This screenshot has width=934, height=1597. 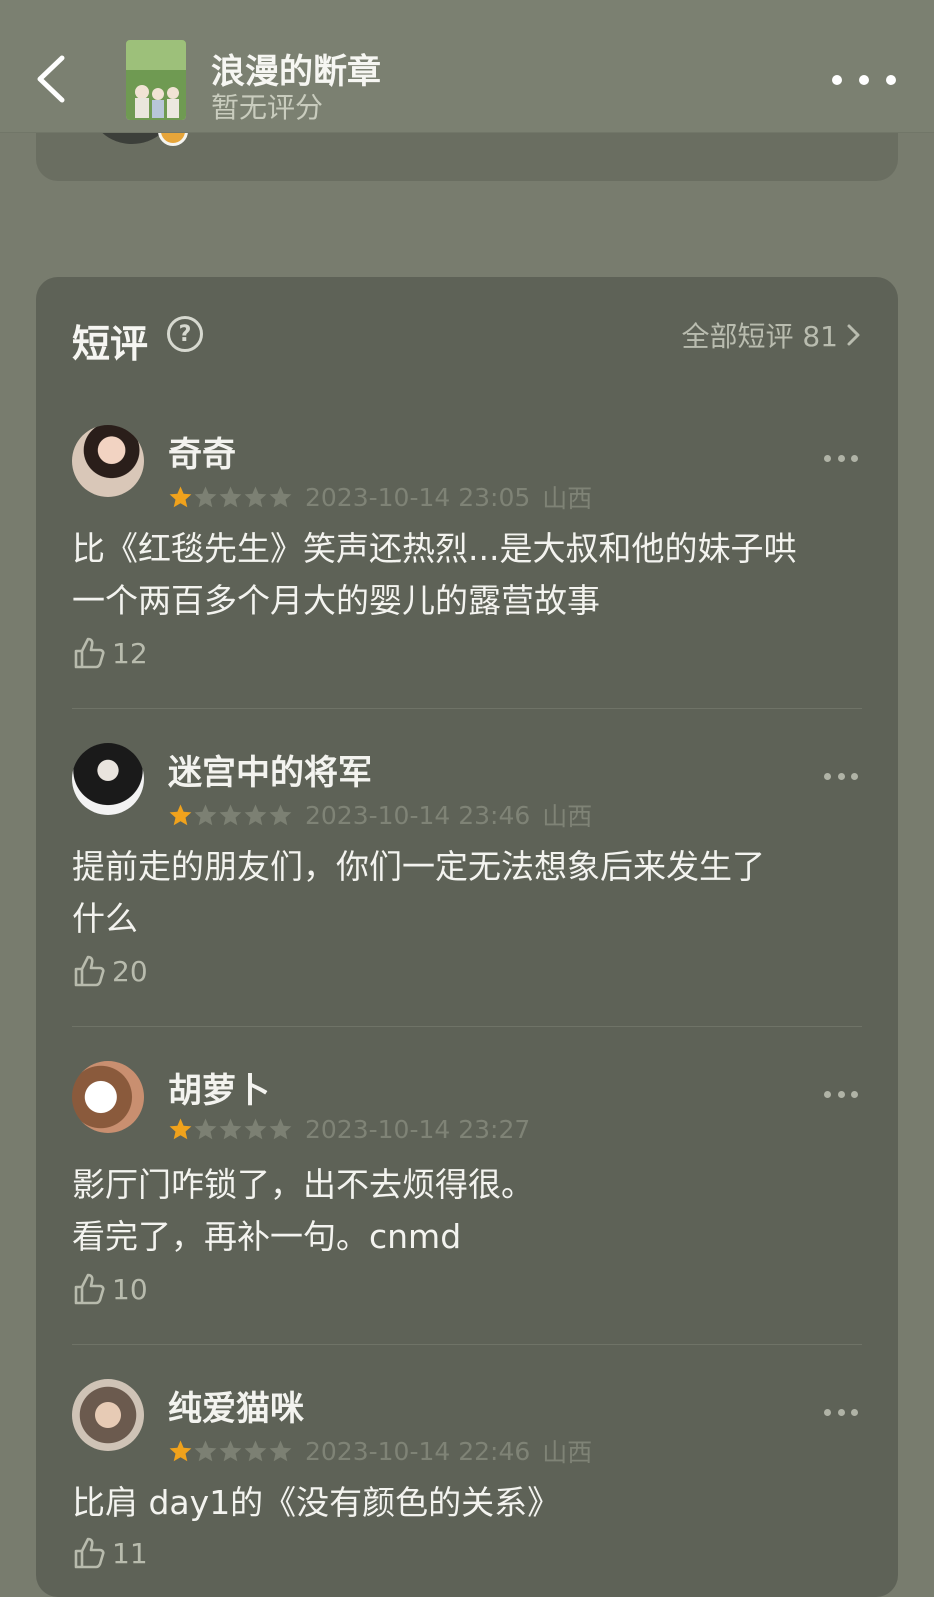 What do you see at coordinates (270, 769) in the screenshot?
I see `review-username: 迷宫中的将军` at bounding box center [270, 769].